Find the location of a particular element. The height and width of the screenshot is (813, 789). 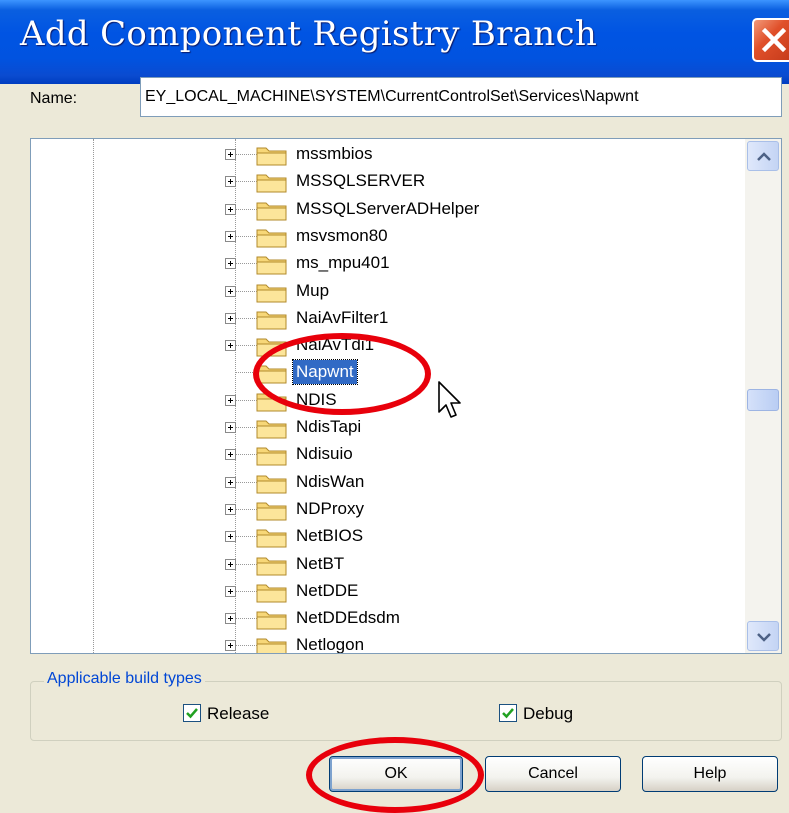

scroll-down-button is located at coordinates (763, 636).